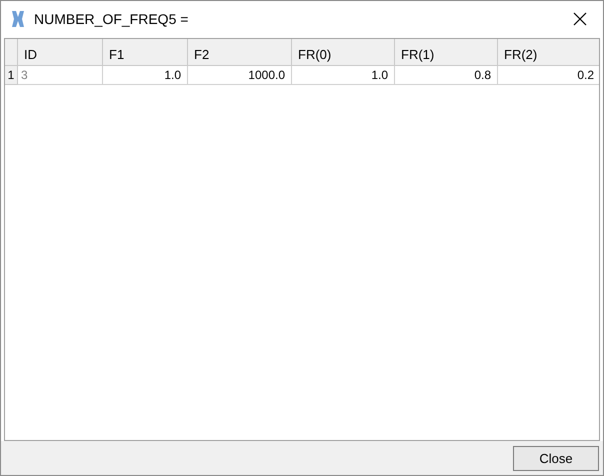 This screenshot has height=476, width=604. What do you see at coordinates (145, 52) in the screenshot?
I see `column-header: F1` at bounding box center [145, 52].